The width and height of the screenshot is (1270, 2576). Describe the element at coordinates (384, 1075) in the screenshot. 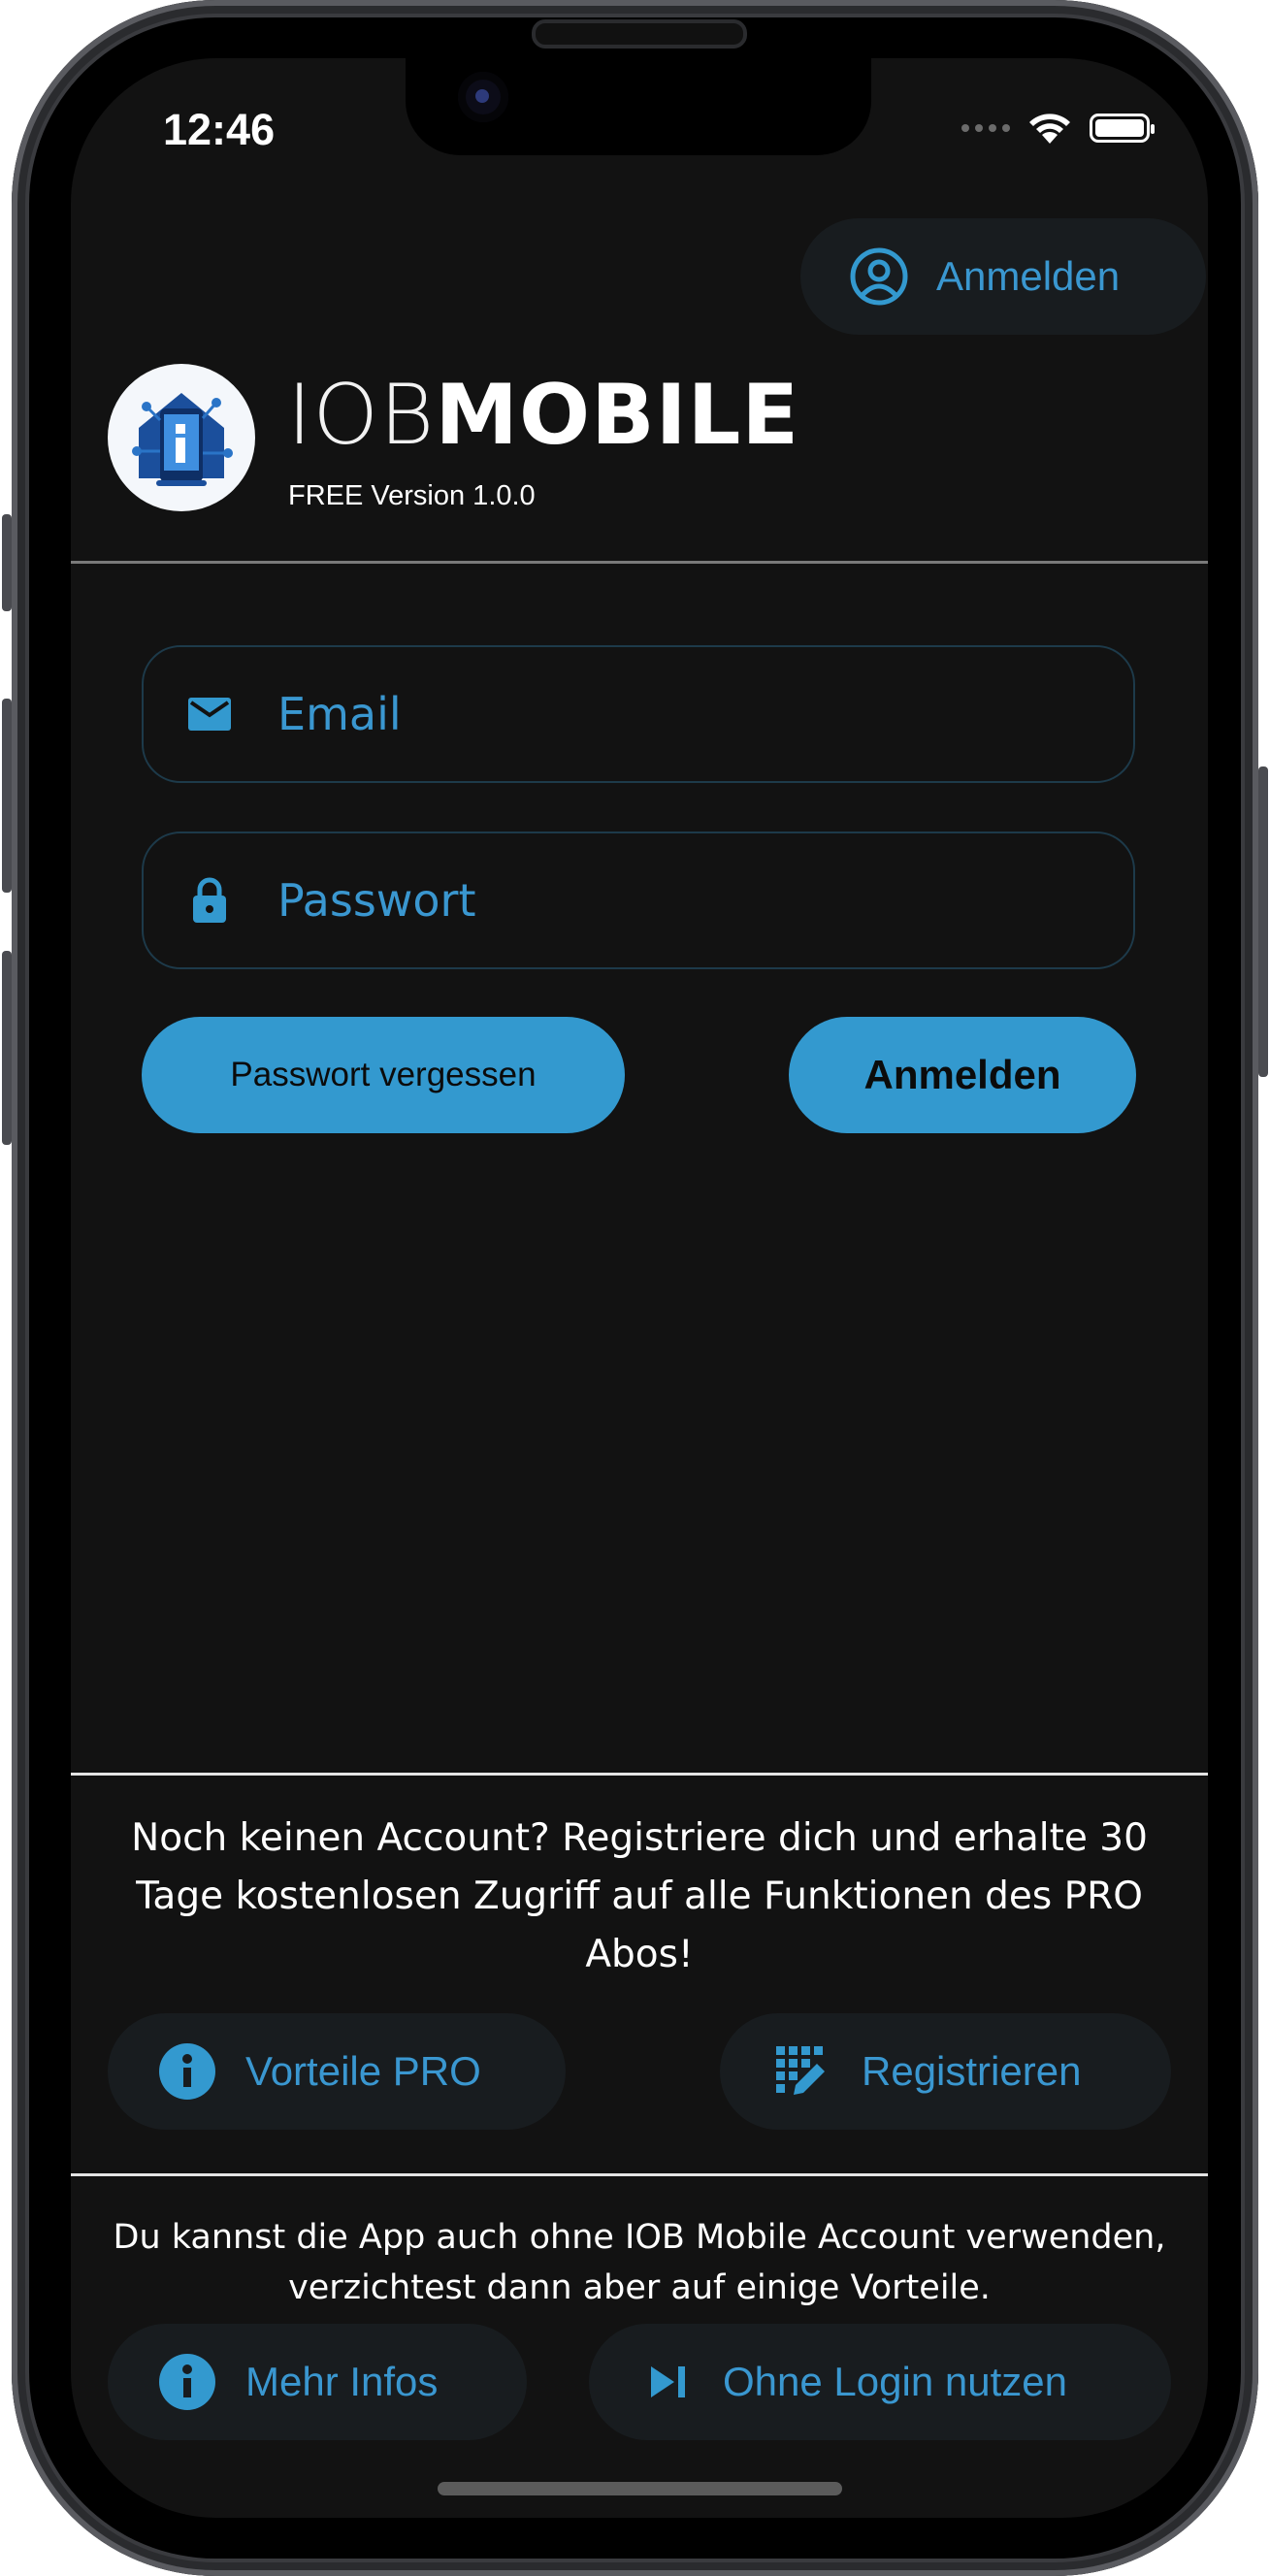

I see `forgot-password-button: Passwort vergessen` at that location.